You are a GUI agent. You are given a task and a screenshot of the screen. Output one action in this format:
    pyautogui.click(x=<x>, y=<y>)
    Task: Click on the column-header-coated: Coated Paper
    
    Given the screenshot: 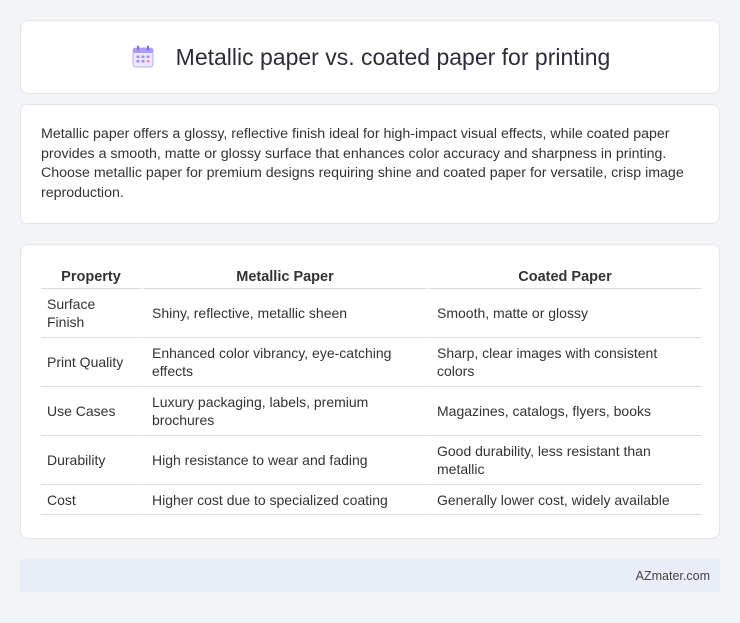 What is the action you would take?
    pyautogui.click(x=563, y=277)
    